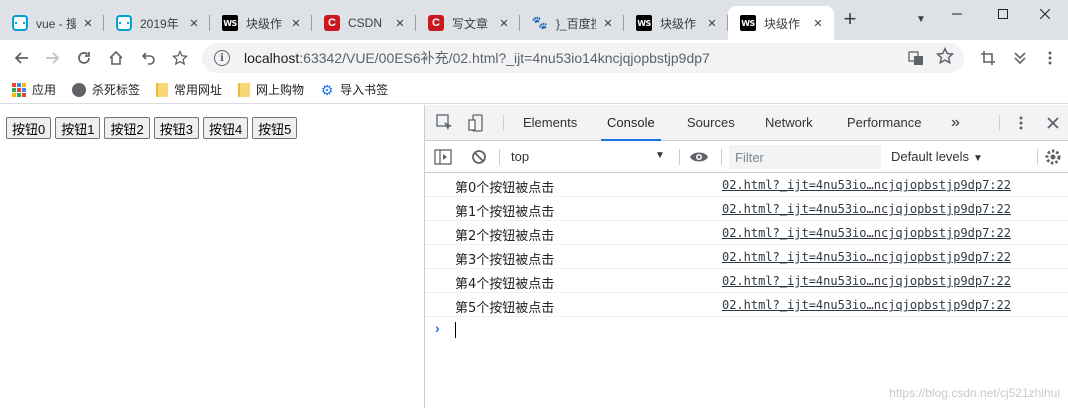 The image size is (1068, 408). Describe the element at coordinates (505, 284) in the screenshot. I see `log-message: 第4个按钮被点击` at that location.